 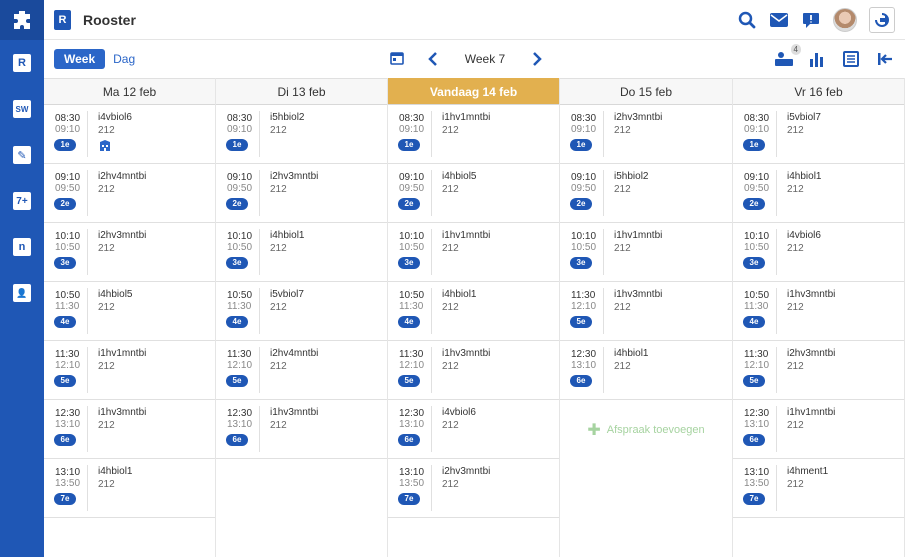 I want to click on lesson-item: 08:30 09:10 1e i1hv1mntbi 212, so click(x=473, y=134).